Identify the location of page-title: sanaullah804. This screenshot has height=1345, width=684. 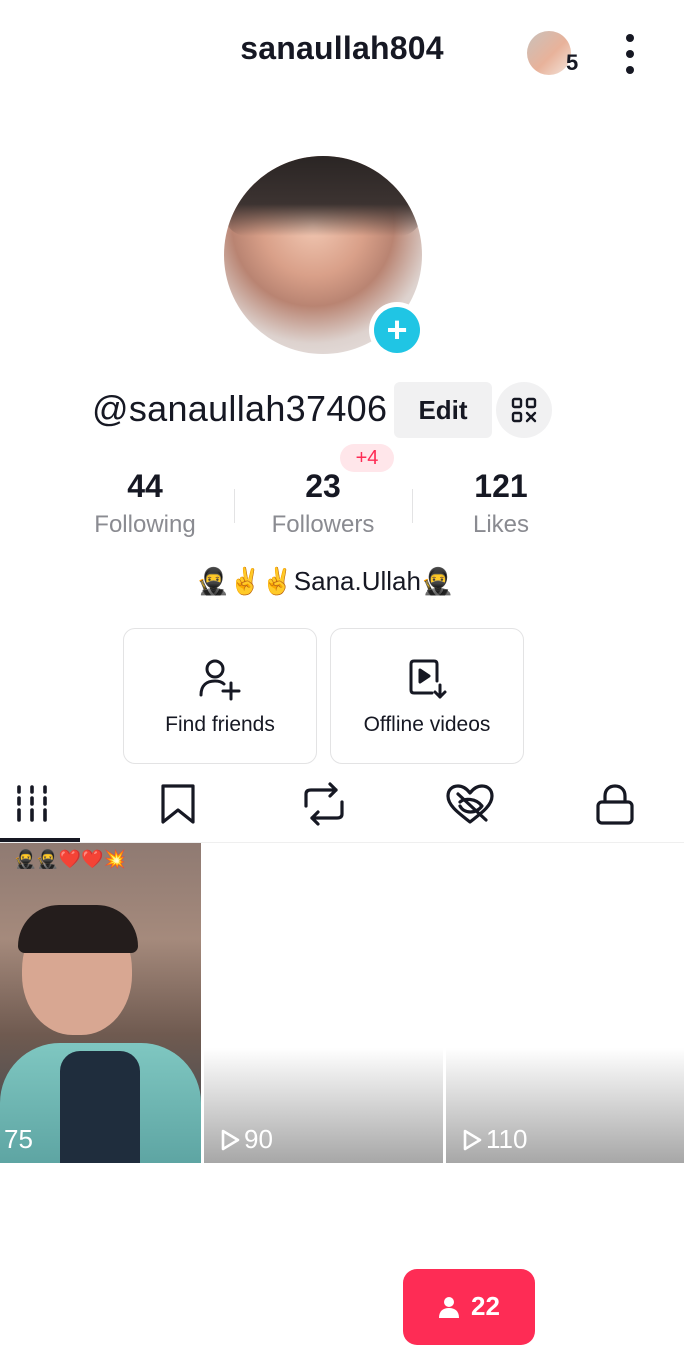
(342, 48).